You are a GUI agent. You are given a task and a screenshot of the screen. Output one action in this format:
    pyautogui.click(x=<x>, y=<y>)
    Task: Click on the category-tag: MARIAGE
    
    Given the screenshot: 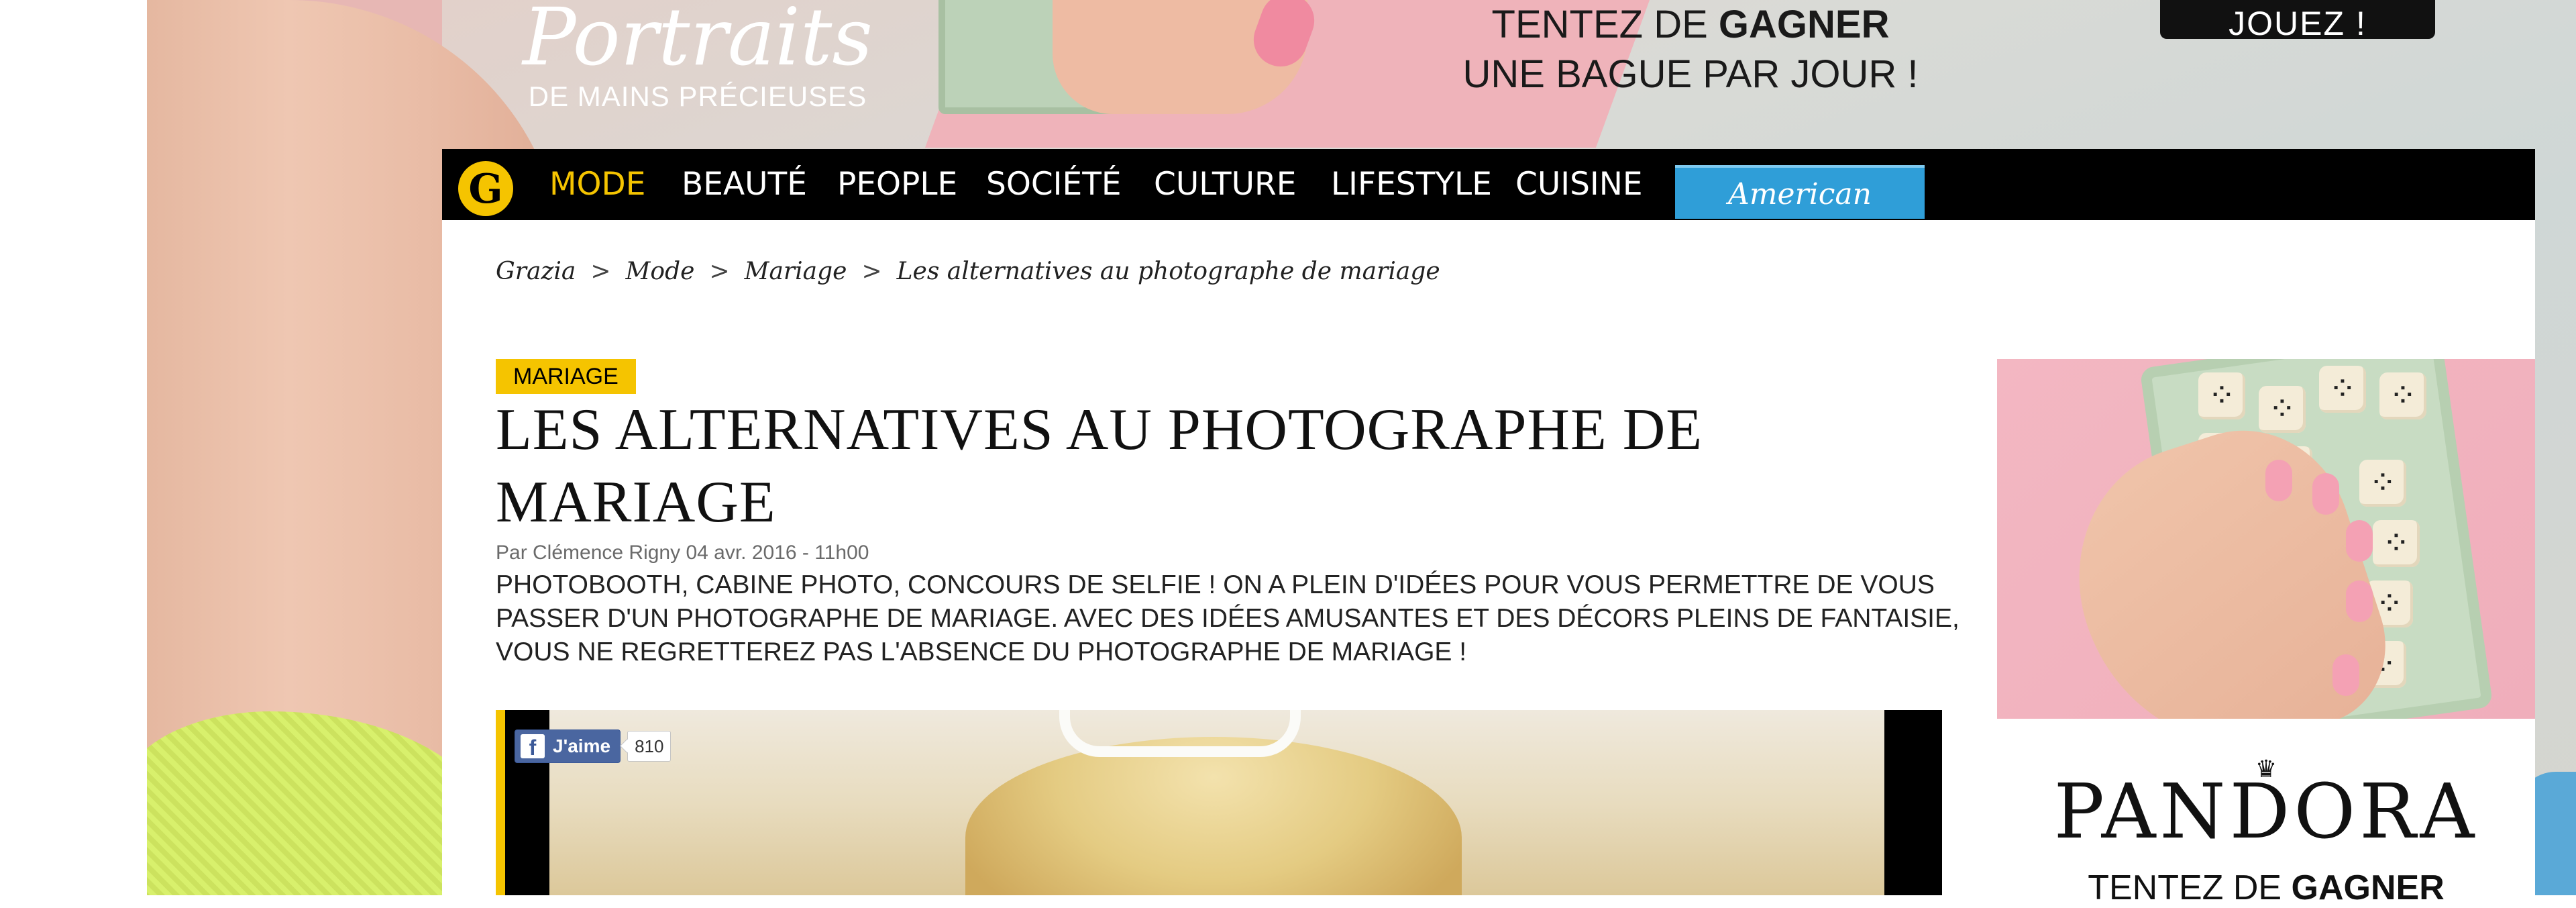 What is the action you would take?
    pyautogui.click(x=566, y=376)
    